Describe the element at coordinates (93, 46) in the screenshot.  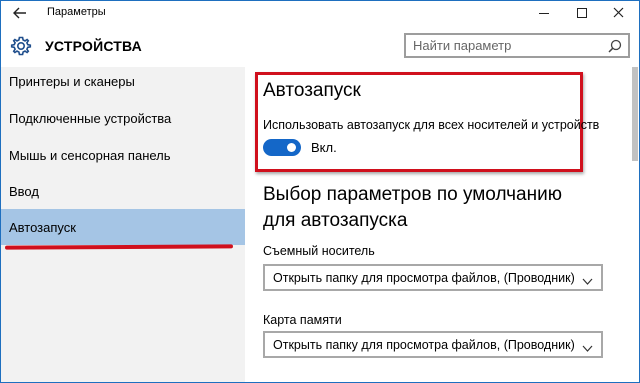
I see `page-title: УСТРОЙСТВА` at that location.